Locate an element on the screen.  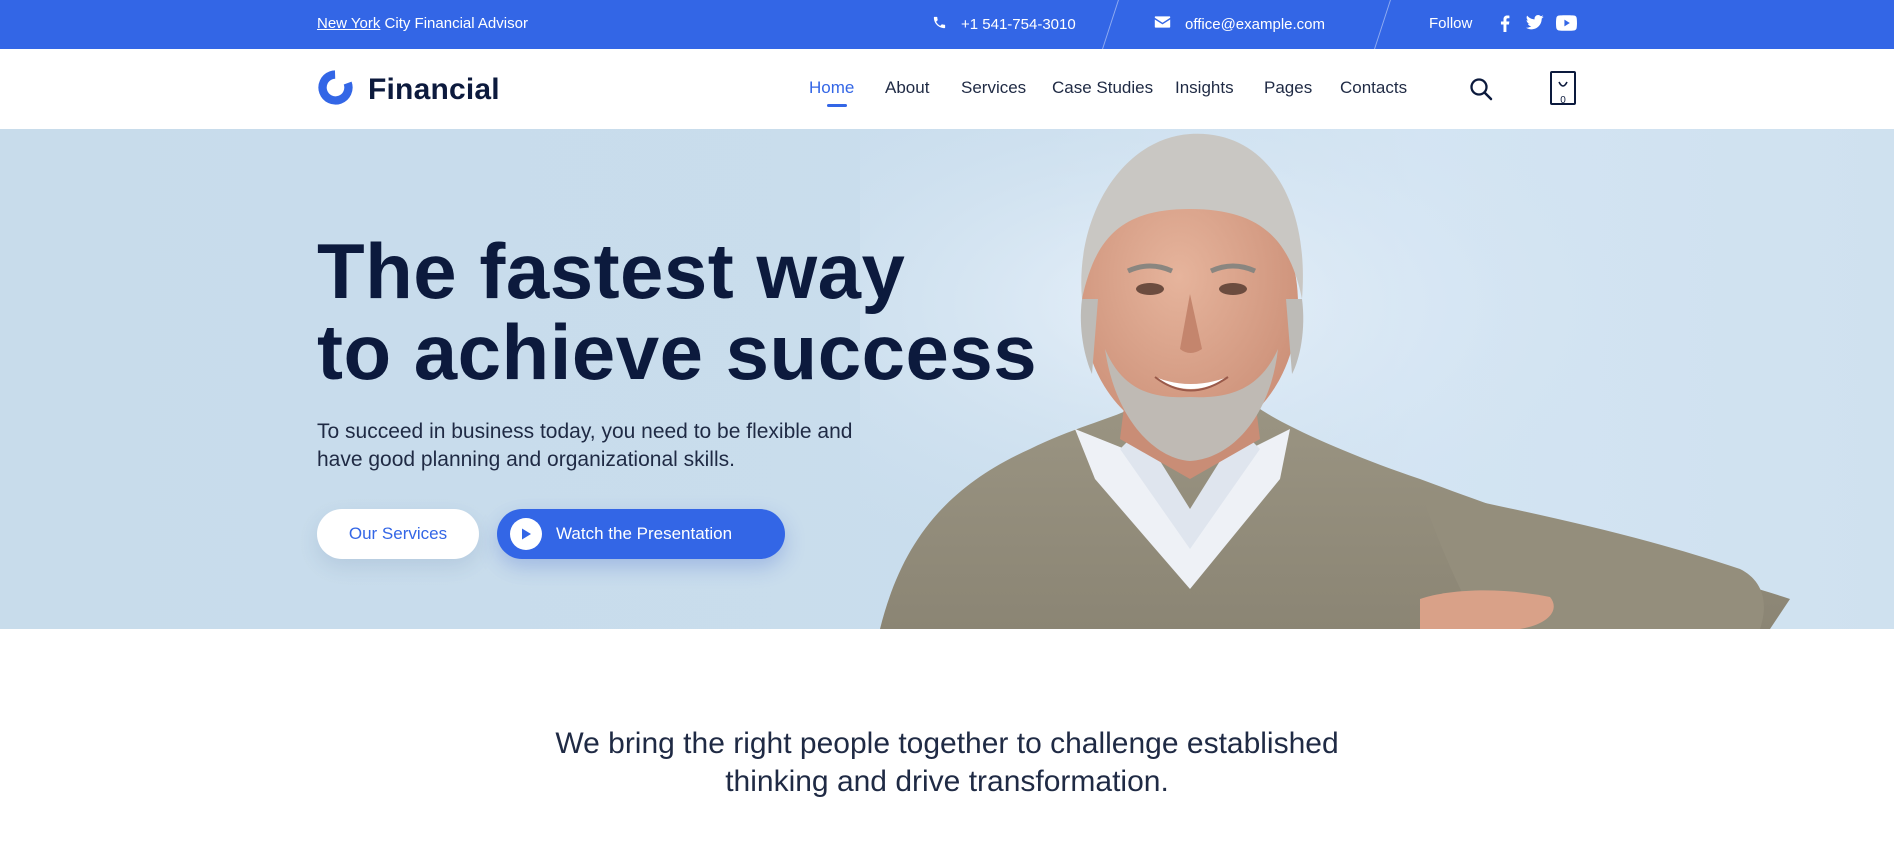
nav-home: Home is located at coordinates (832, 92).